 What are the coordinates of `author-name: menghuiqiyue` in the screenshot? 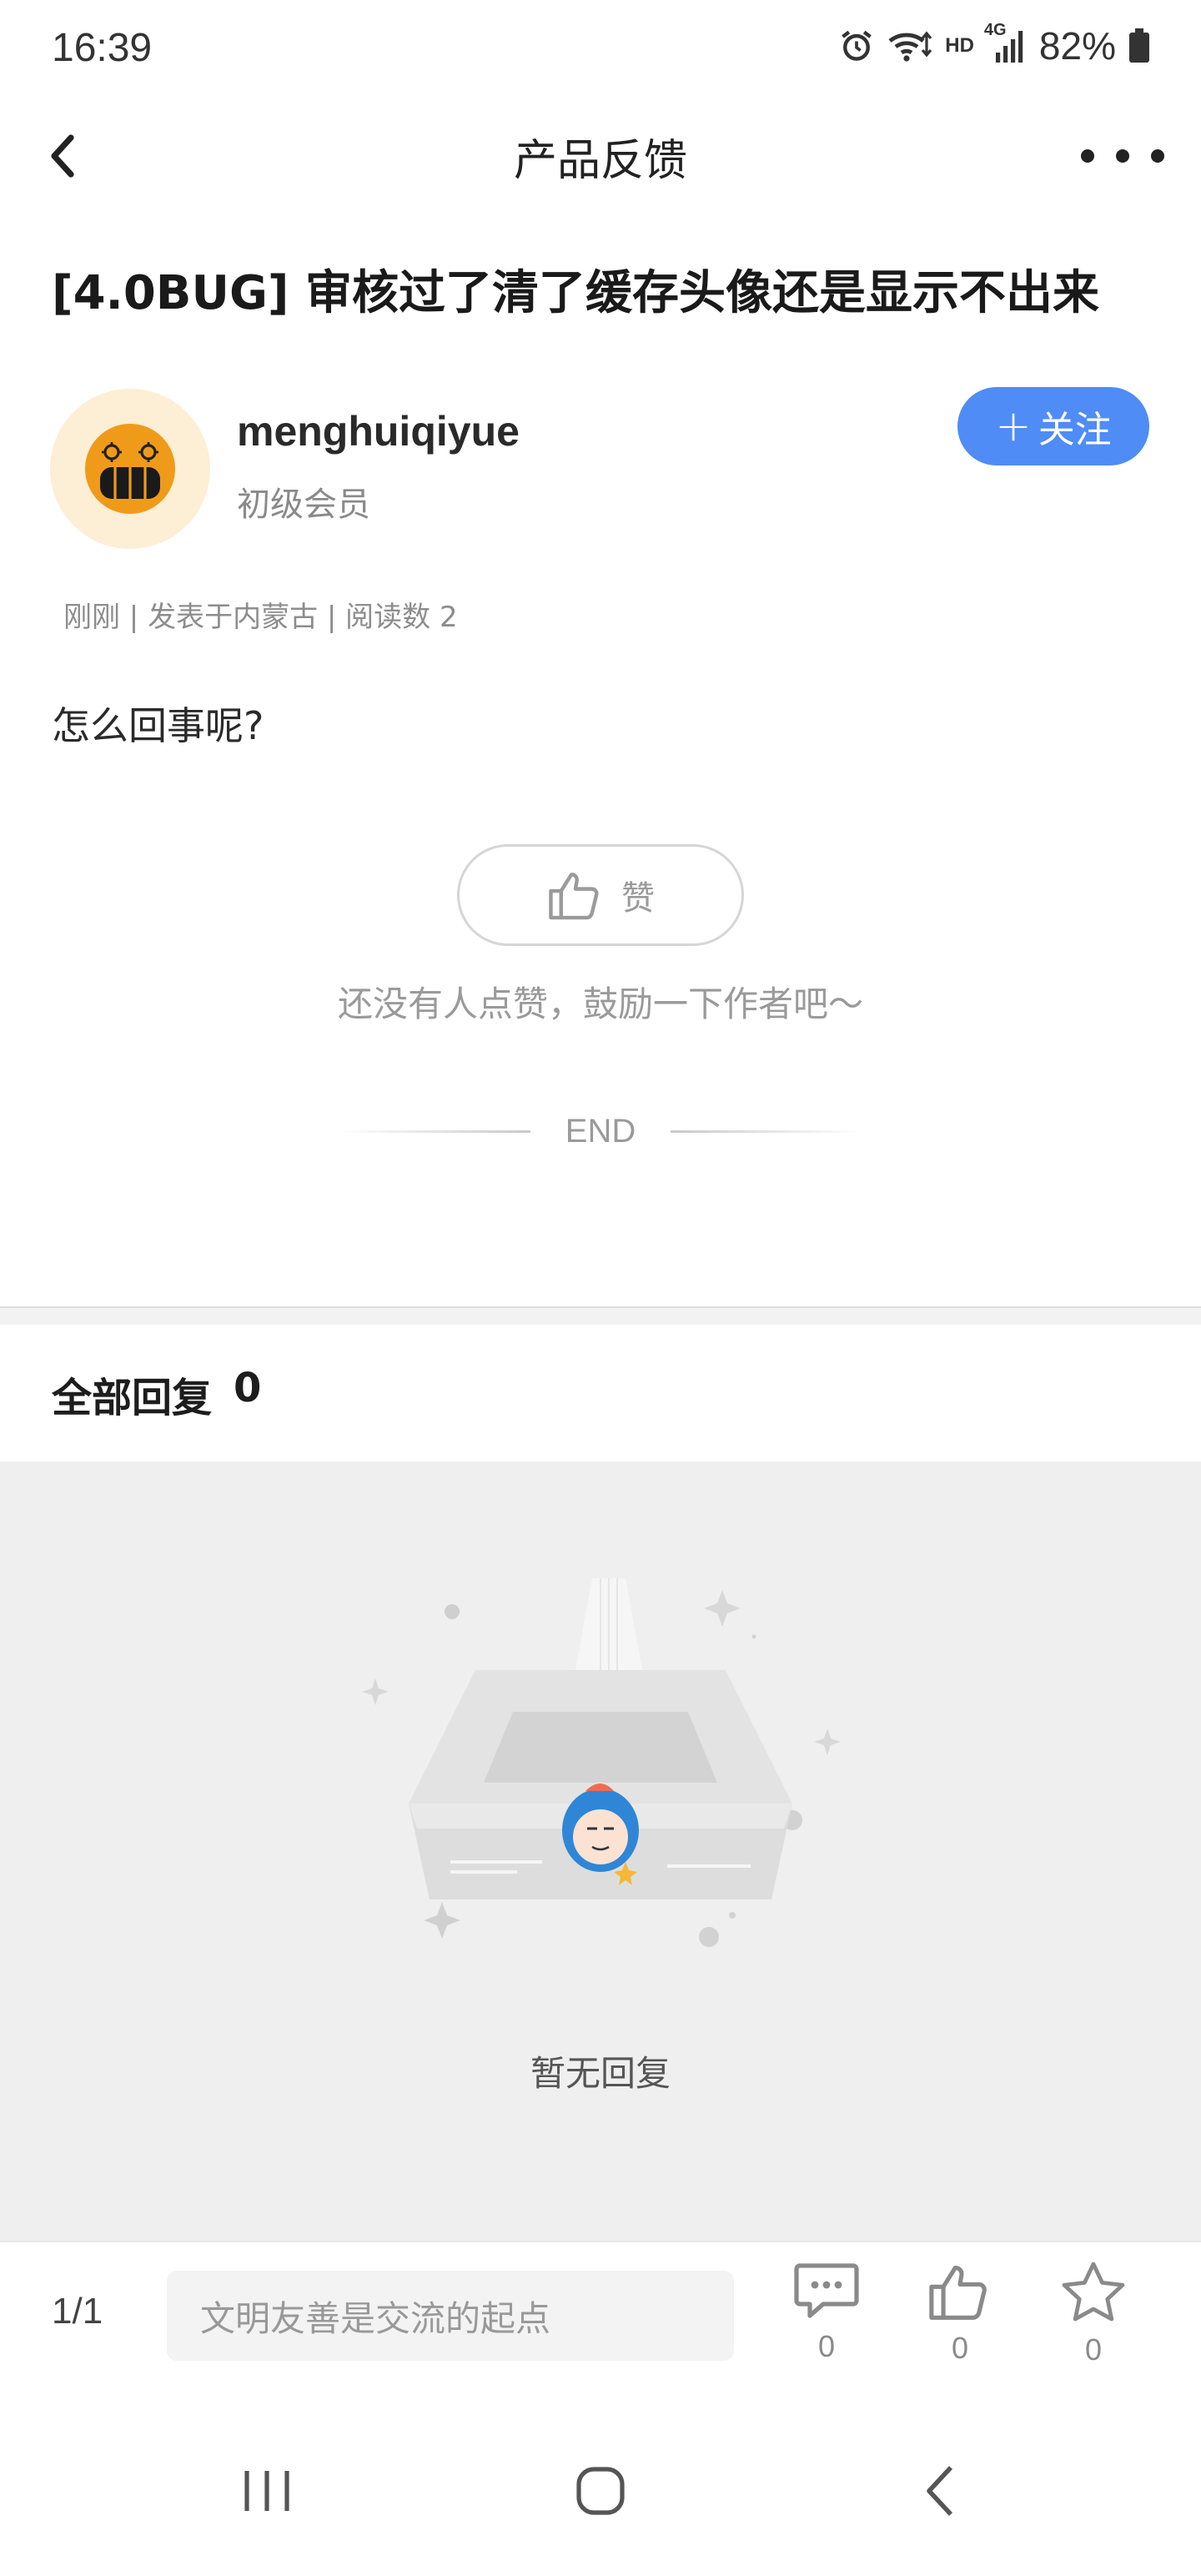 It's located at (379, 431).